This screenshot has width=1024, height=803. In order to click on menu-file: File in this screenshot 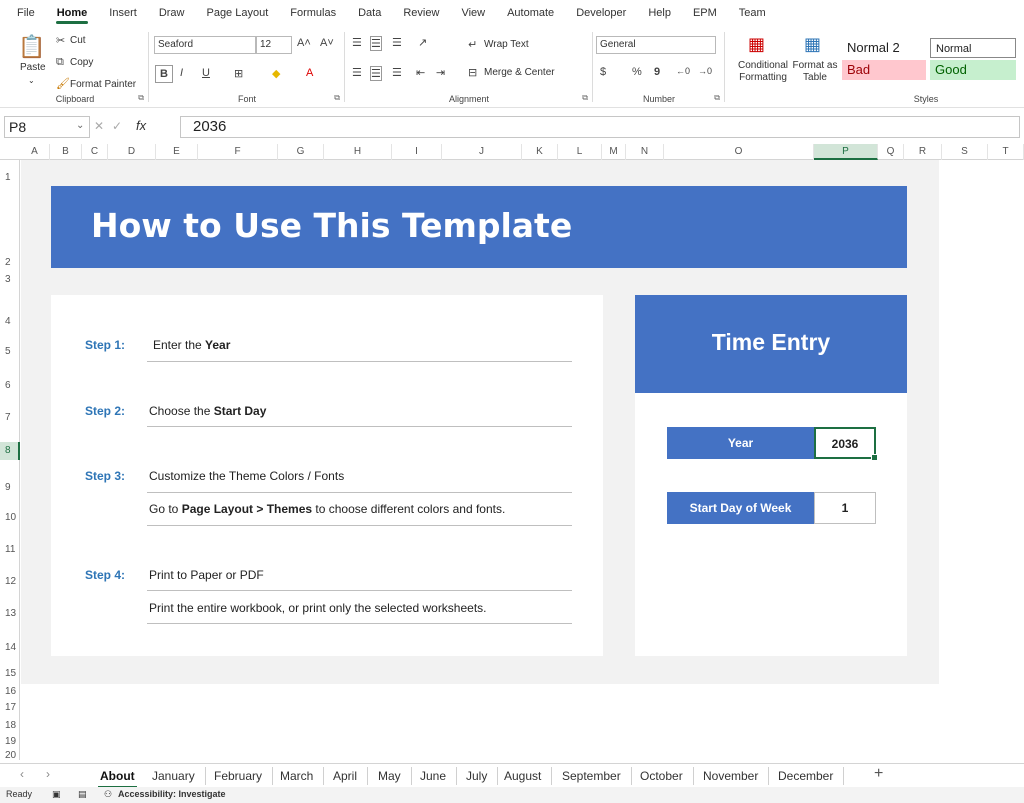, I will do `click(26, 13)`.